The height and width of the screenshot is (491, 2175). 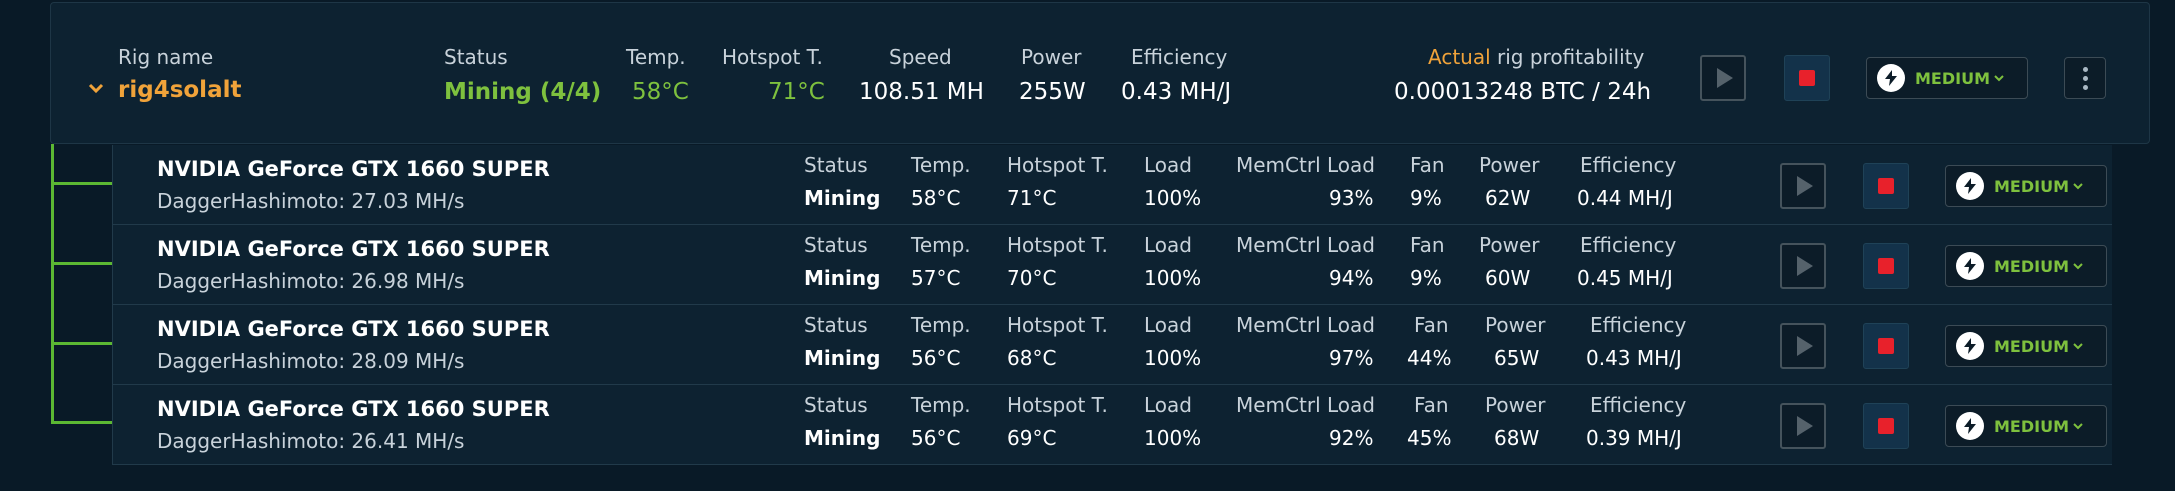 What do you see at coordinates (2085, 78) in the screenshot?
I see `more-options-button` at bounding box center [2085, 78].